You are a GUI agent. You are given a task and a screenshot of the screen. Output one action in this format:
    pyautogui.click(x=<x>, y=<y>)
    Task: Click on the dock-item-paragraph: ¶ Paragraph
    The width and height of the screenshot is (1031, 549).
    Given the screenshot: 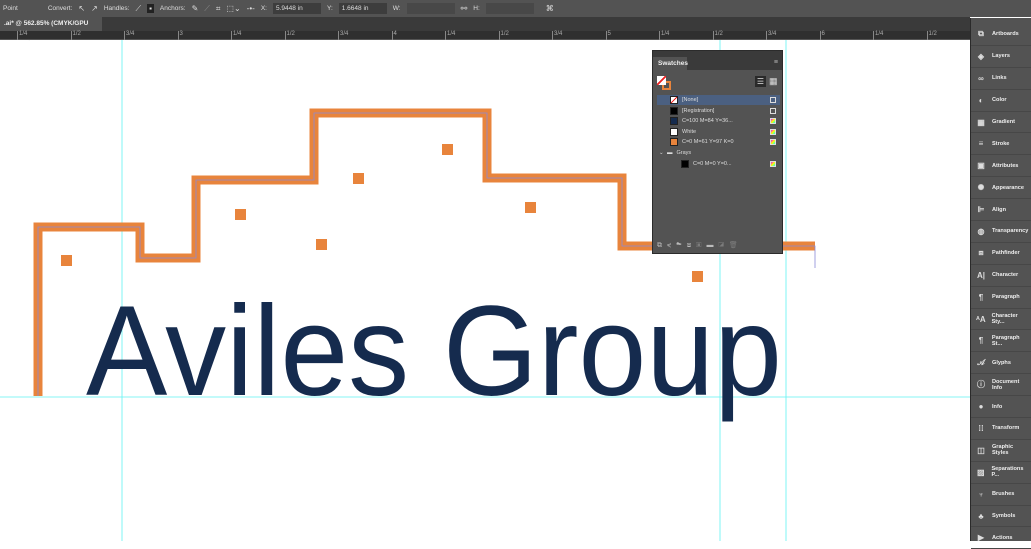 What is the action you would take?
    pyautogui.click(x=1001, y=298)
    